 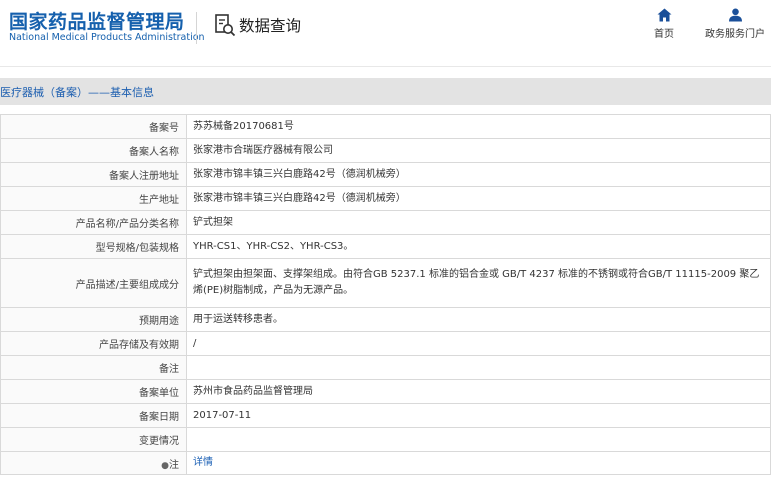 What do you see at coordinates (93, 246) in the screenshot?
I see `row-label: 型号规格/包装规格` at bounding box center [93, 246].